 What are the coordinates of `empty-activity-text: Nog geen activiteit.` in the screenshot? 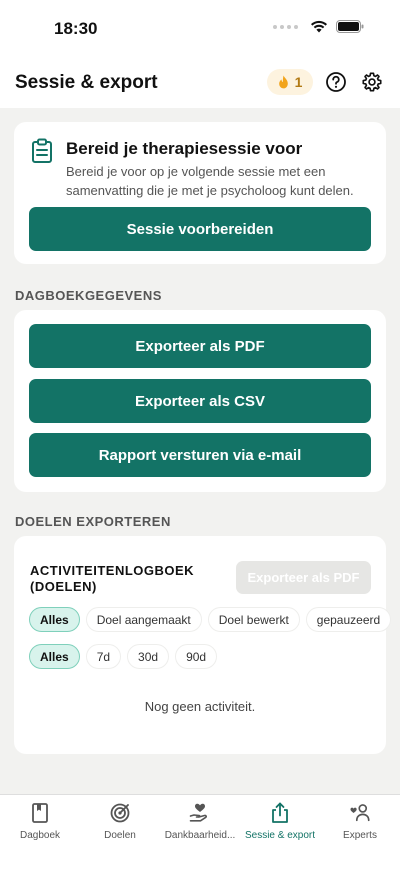 It's located at (200, 706).